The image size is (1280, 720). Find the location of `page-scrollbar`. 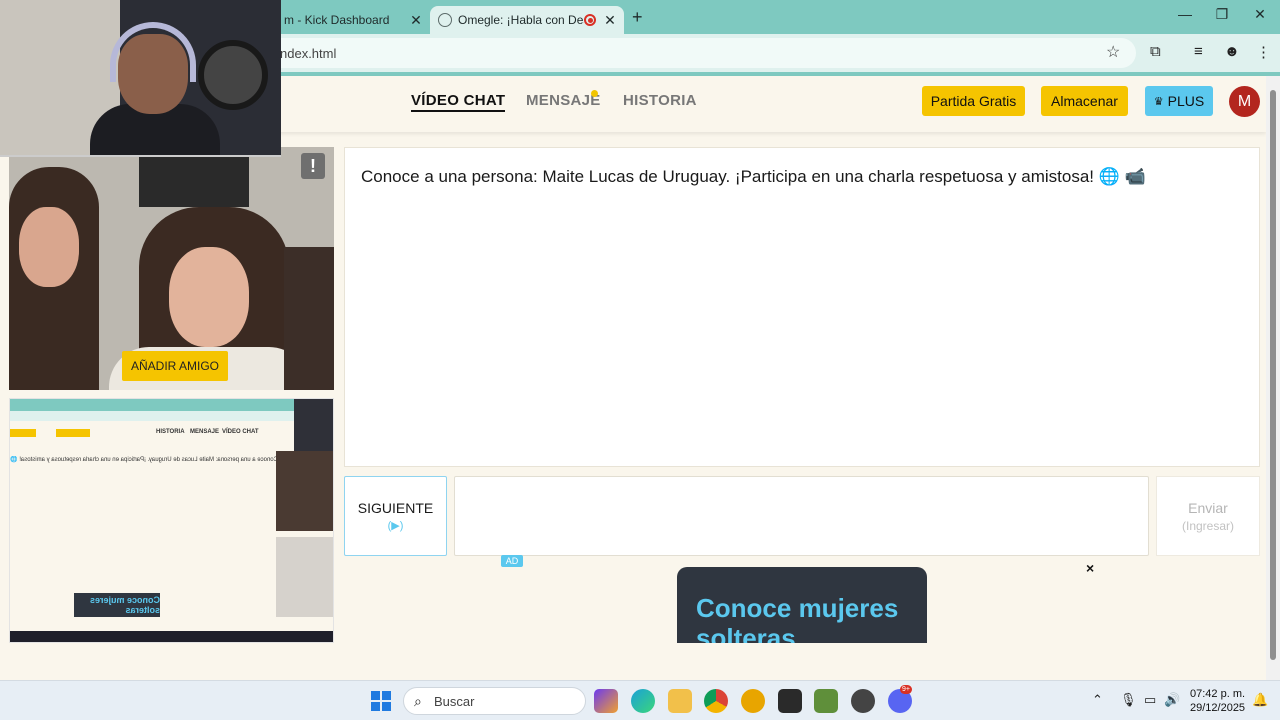

page-scrollbar is located at coordinates (1273, 378).